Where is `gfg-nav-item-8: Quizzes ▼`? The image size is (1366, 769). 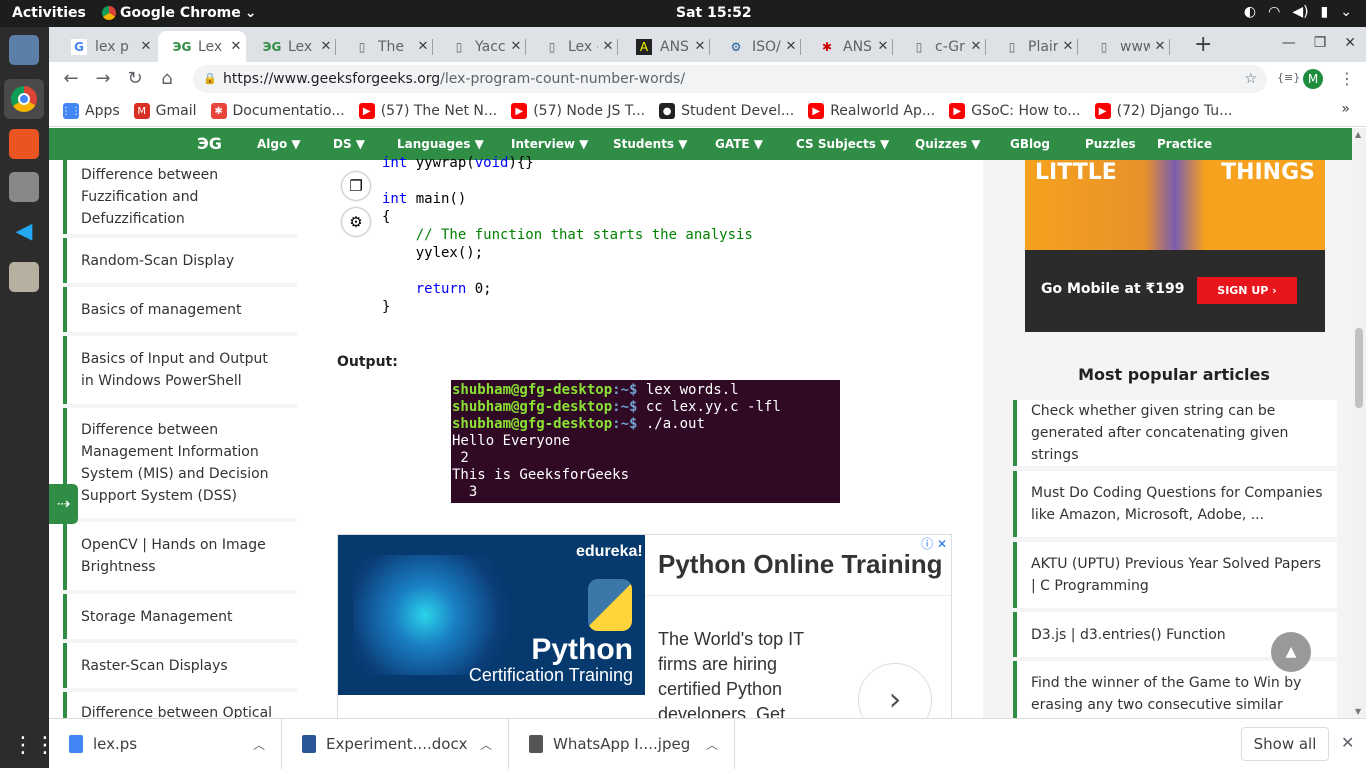 gfg-nav-item-8: Quizzes ▼ is located at coordinates (948, 144).